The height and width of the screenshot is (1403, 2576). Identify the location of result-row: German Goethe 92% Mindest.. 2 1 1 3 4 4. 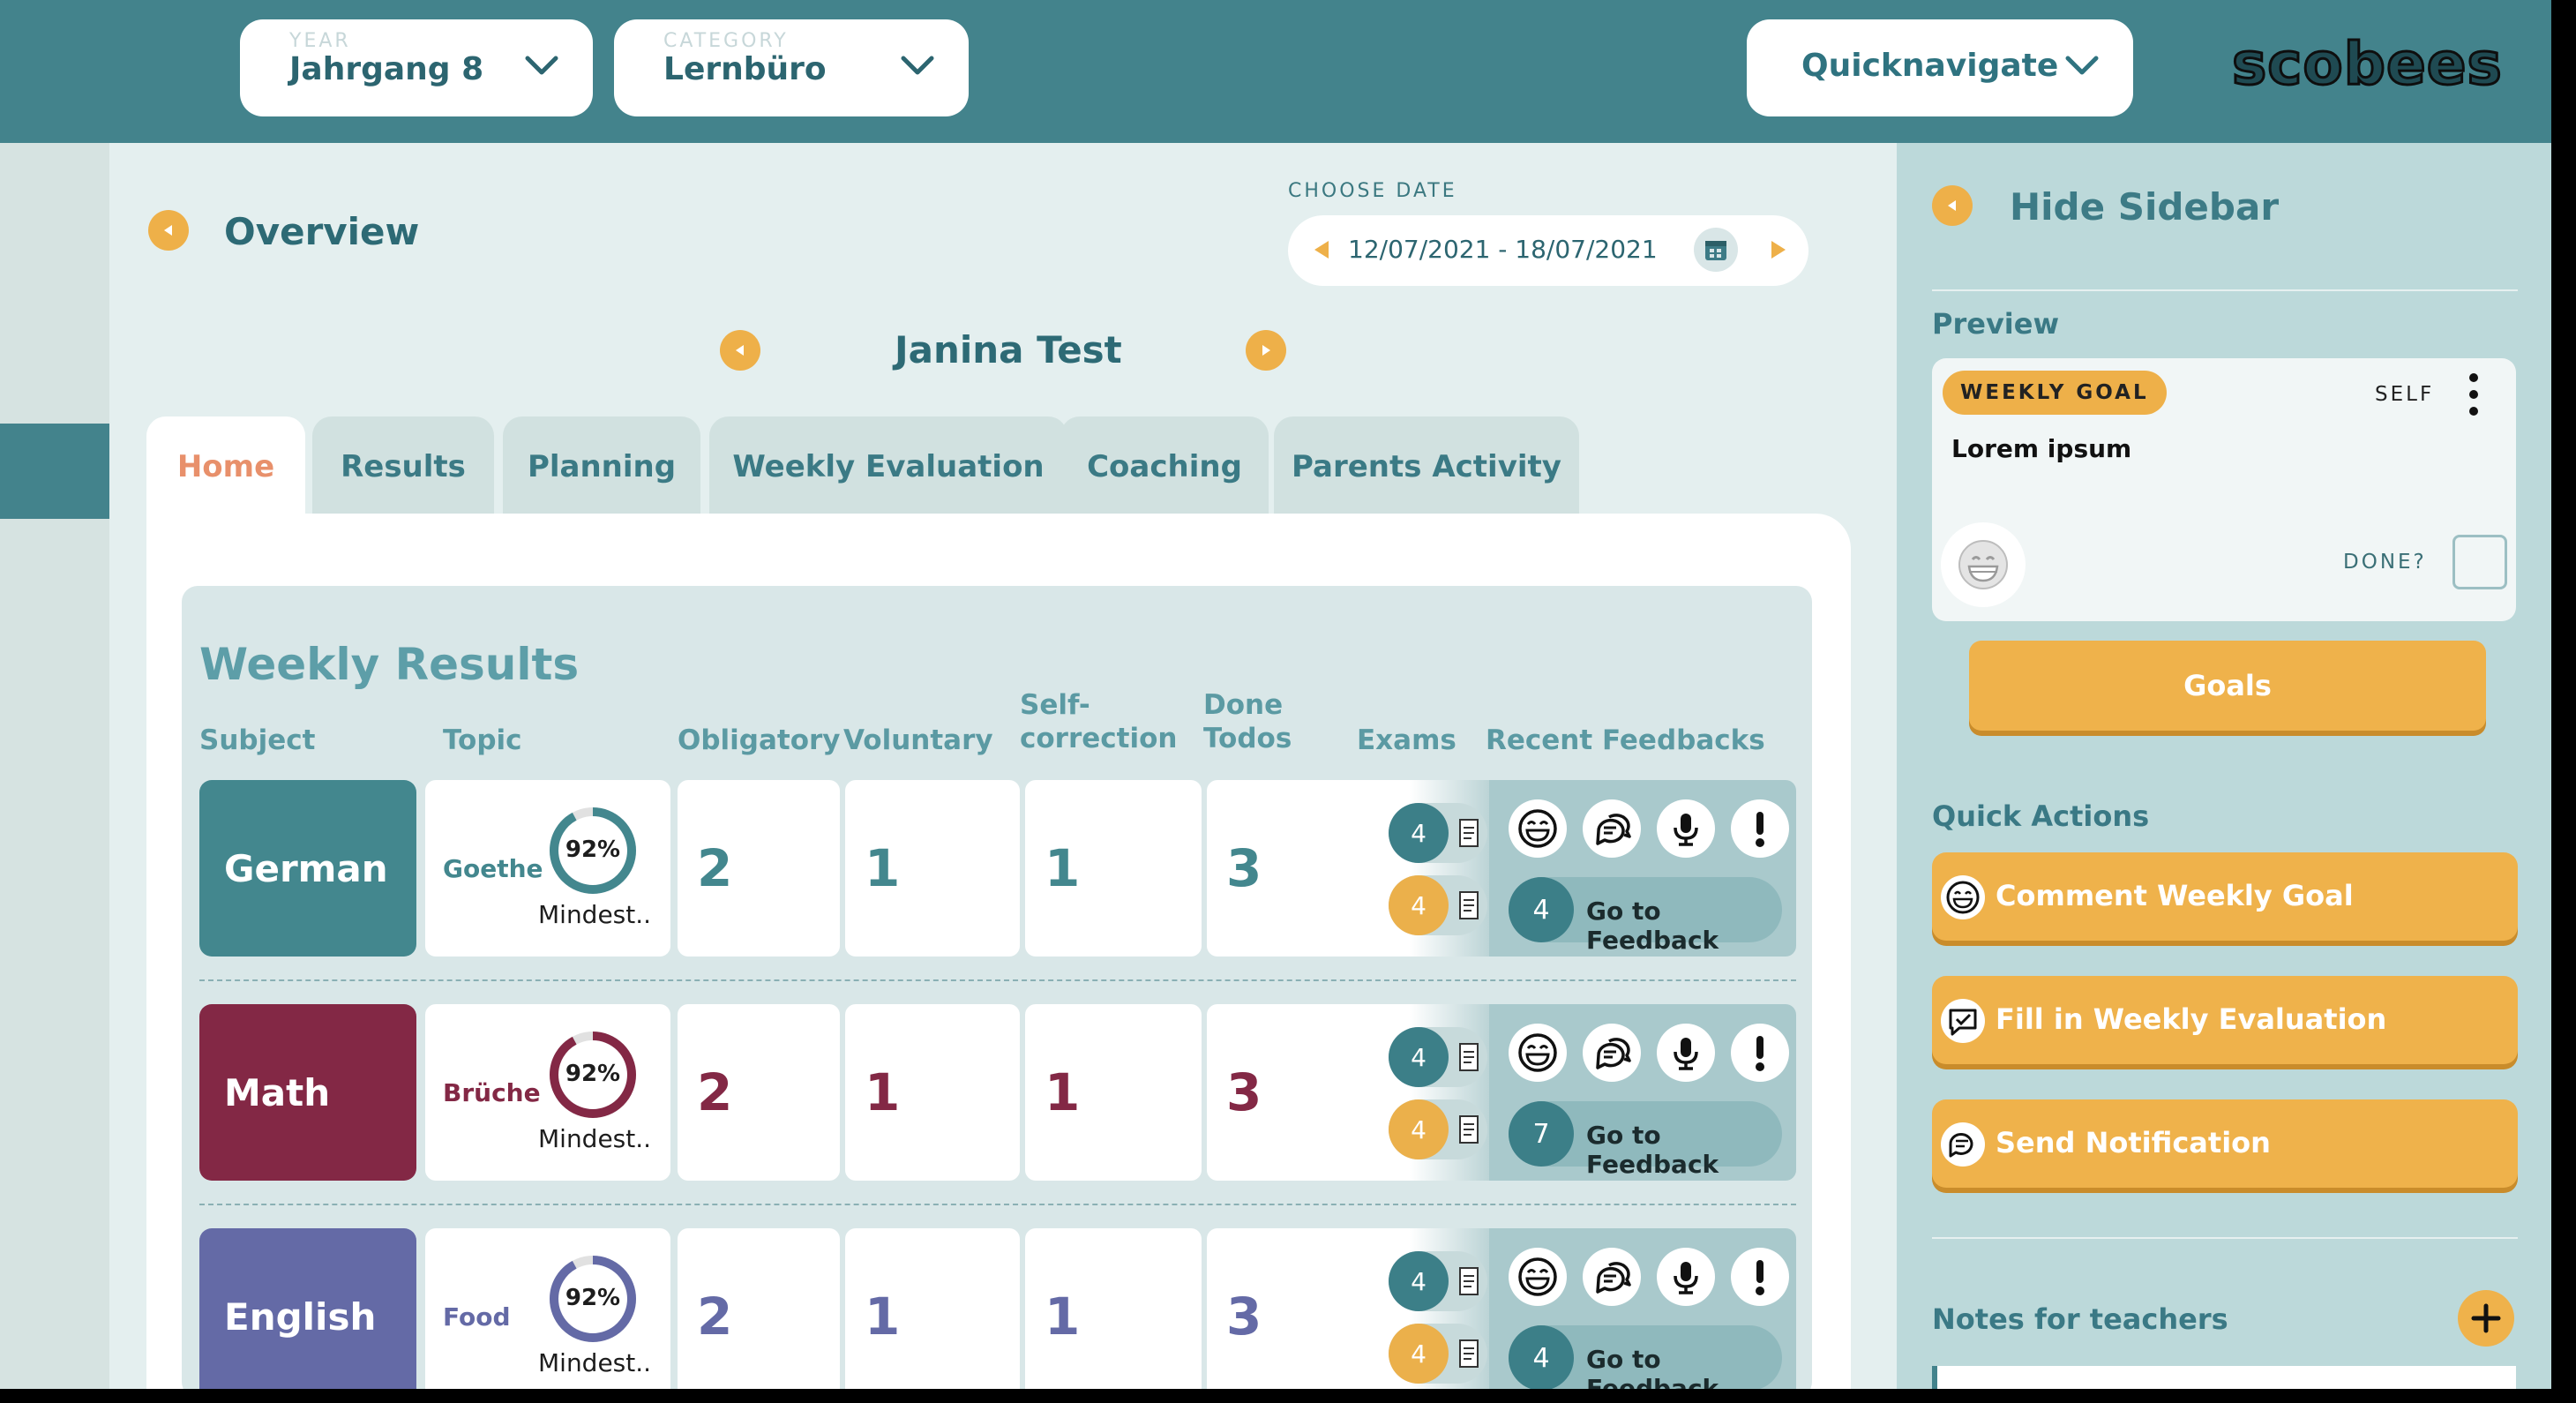
(998, 868).